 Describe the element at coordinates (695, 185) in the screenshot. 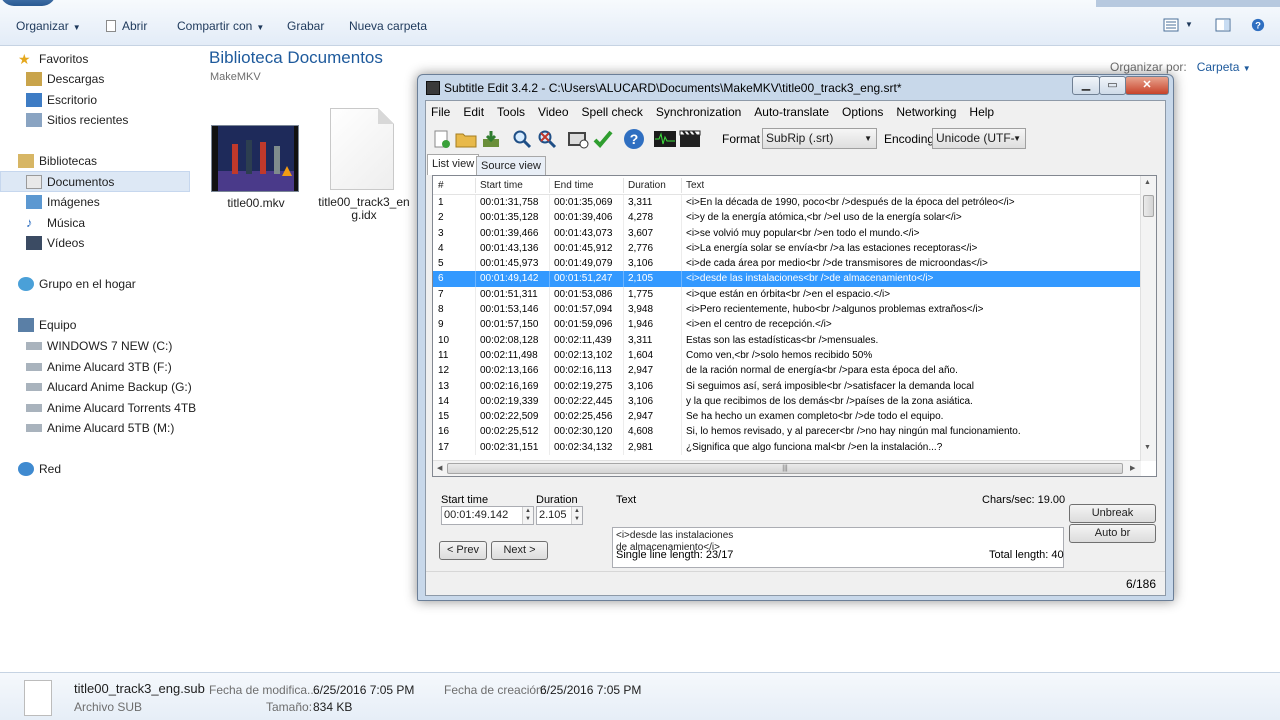

I see `column-text: Text` at that location.